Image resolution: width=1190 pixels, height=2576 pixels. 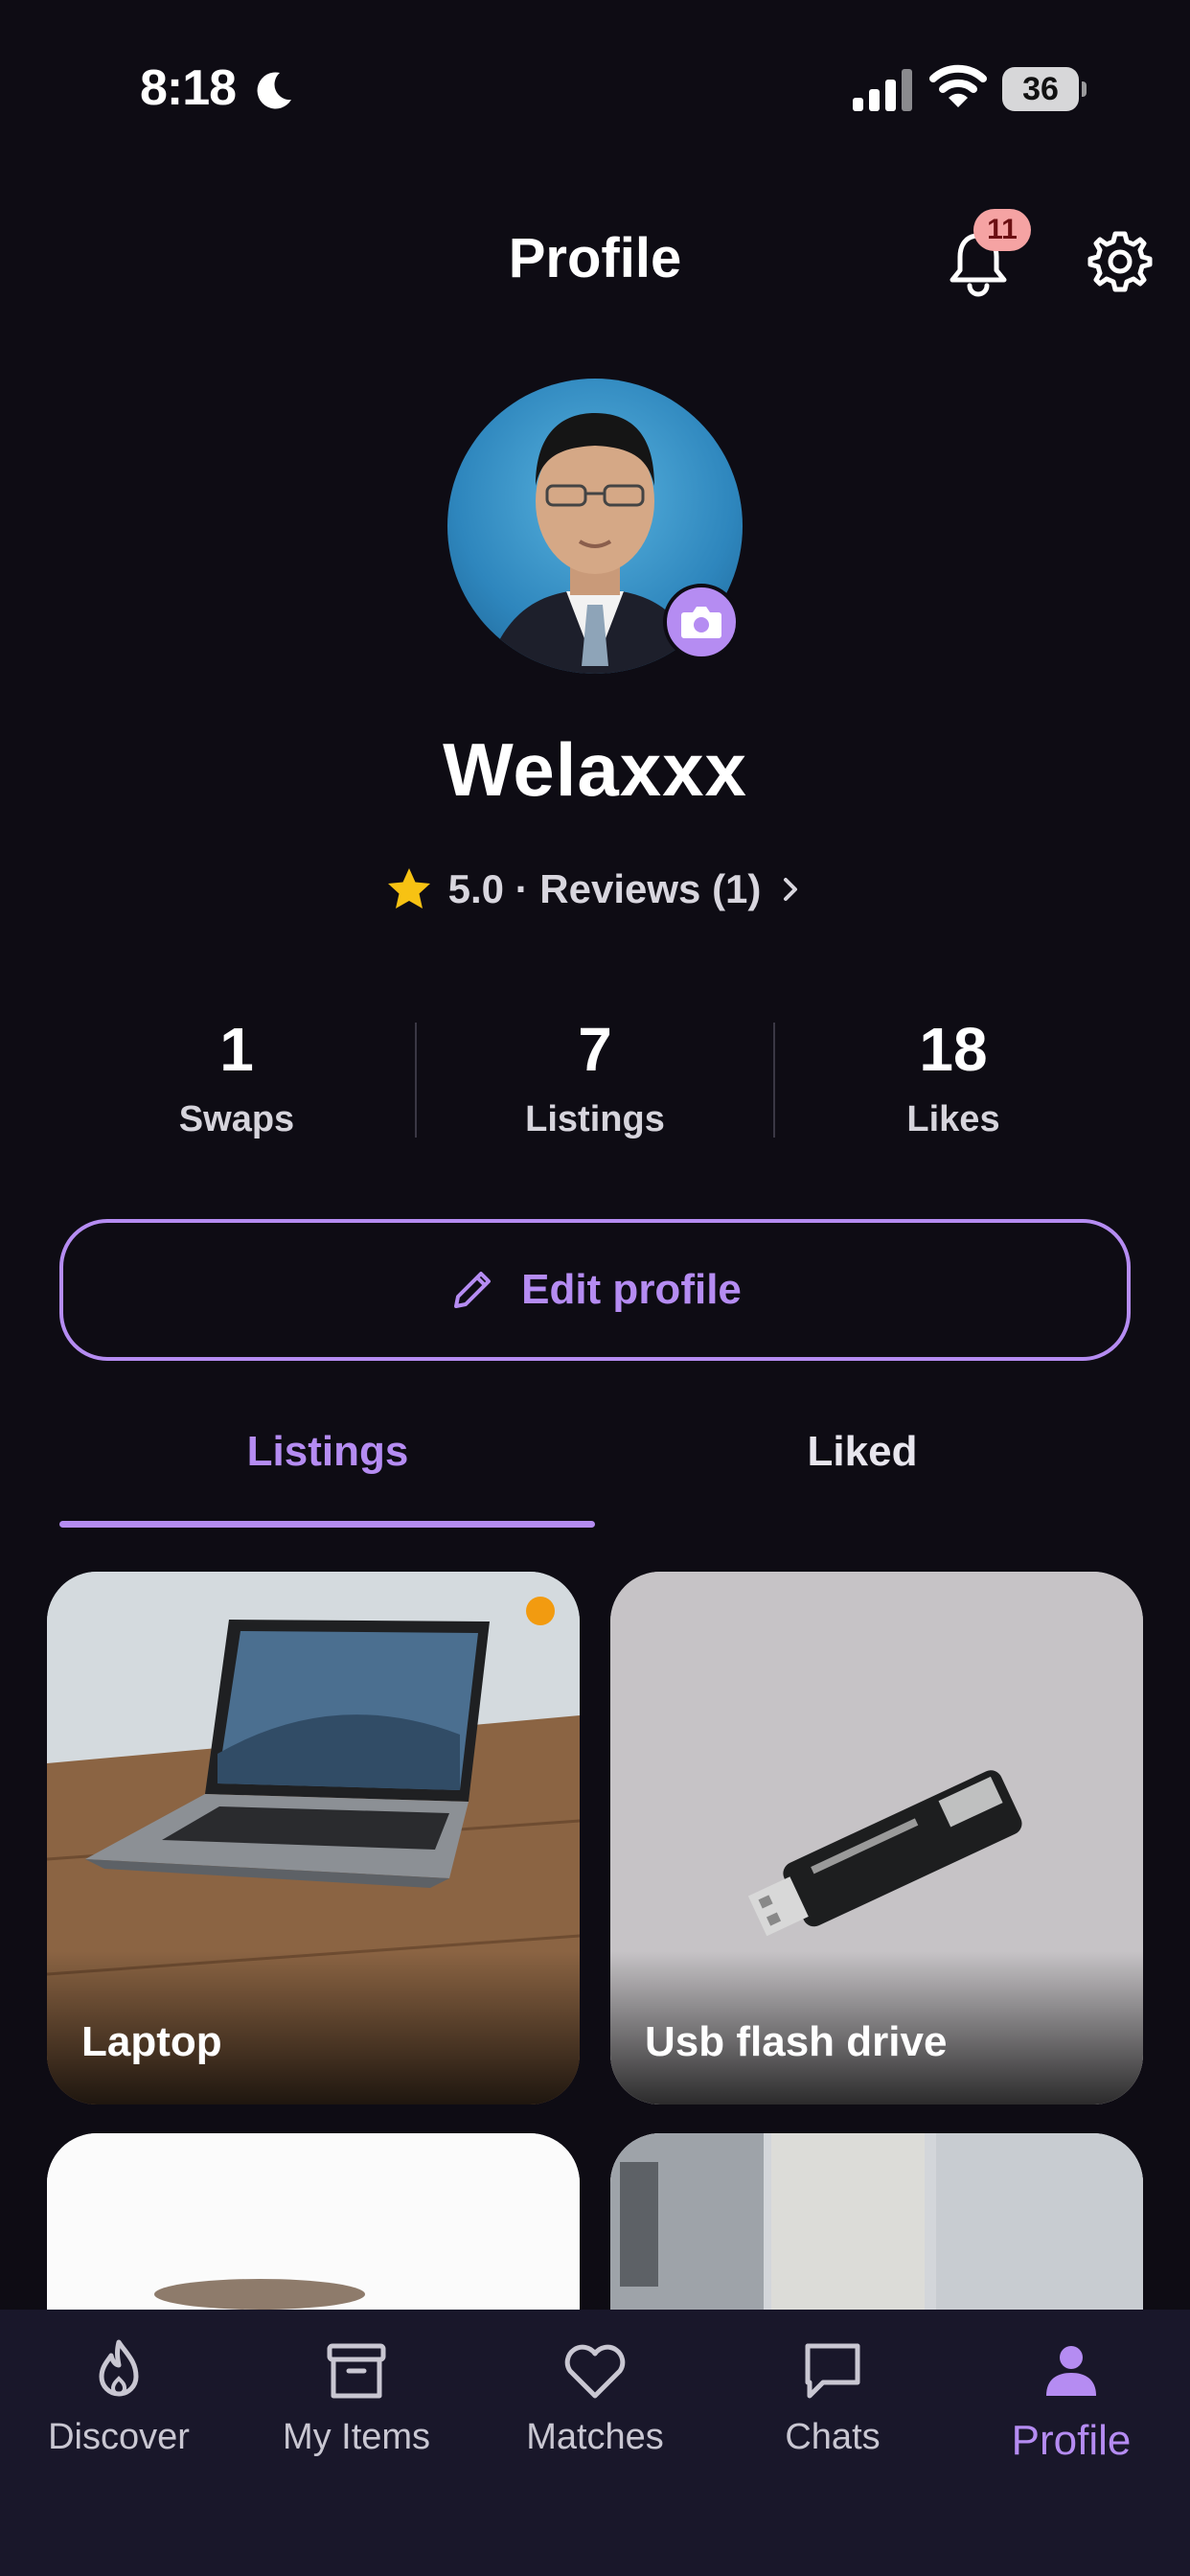 I want to click on camera-icon, so click(x=701, y=622).